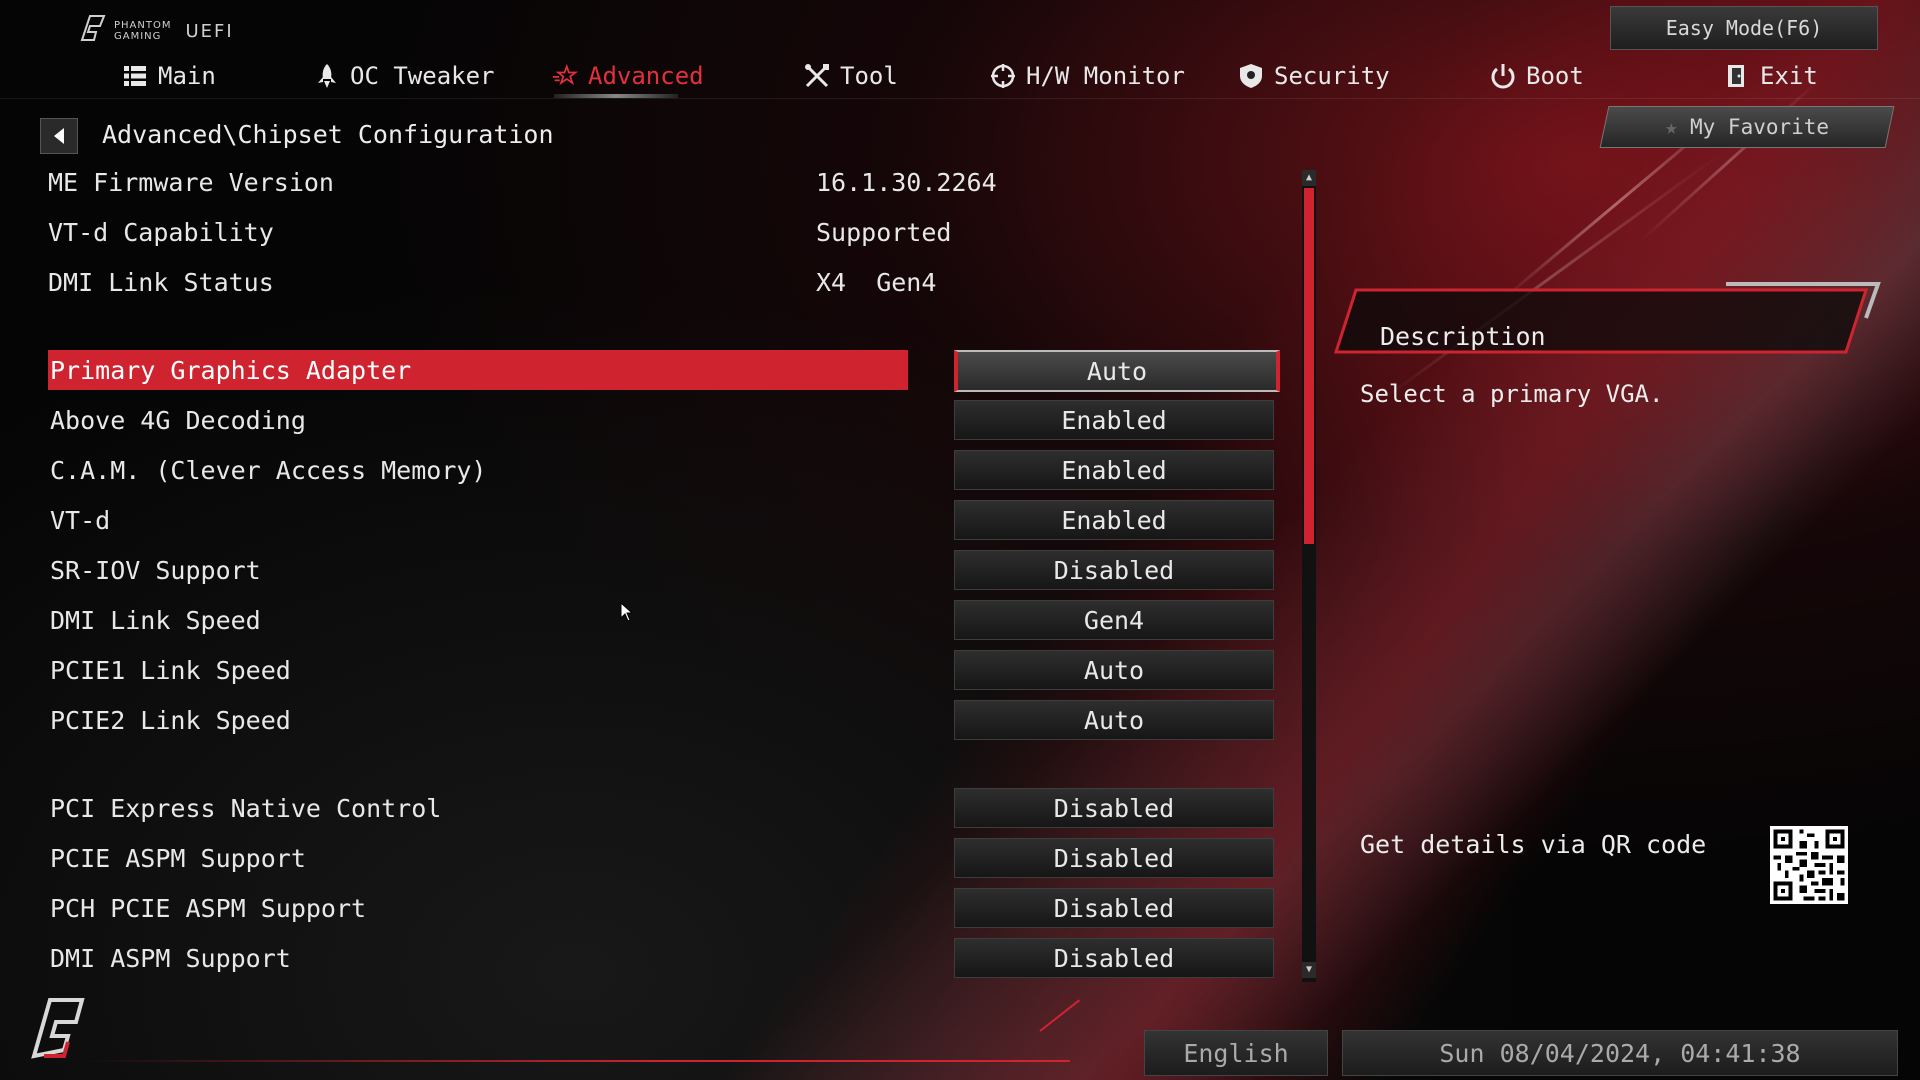  I want to click on star-icon: ★, so click(1671, 127).